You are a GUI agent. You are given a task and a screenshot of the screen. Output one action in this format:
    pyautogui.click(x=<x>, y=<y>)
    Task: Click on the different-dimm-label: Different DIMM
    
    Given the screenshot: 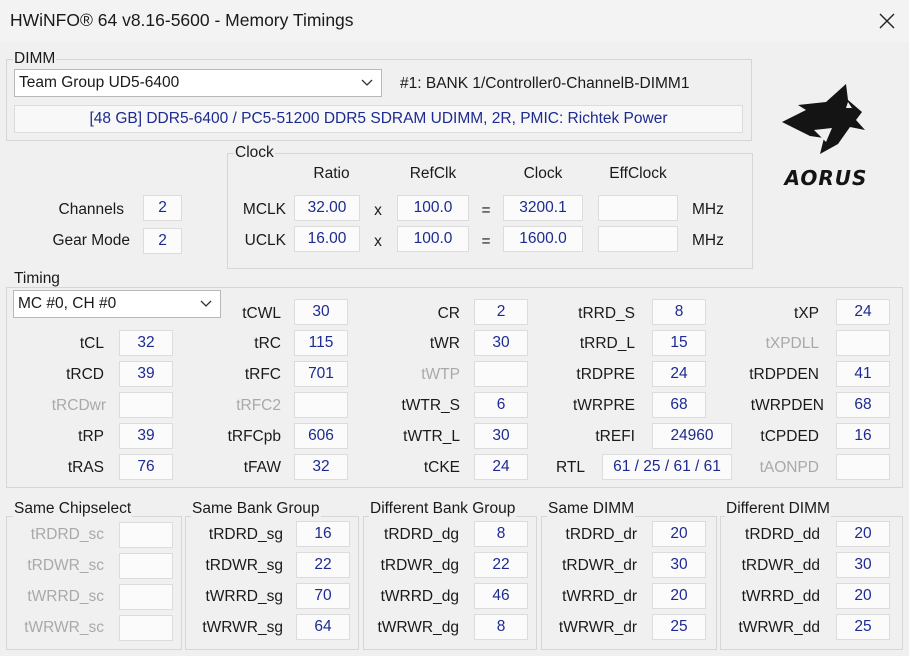 What is the action you would take?
    pyautogui.click(x=778, y=508)
    